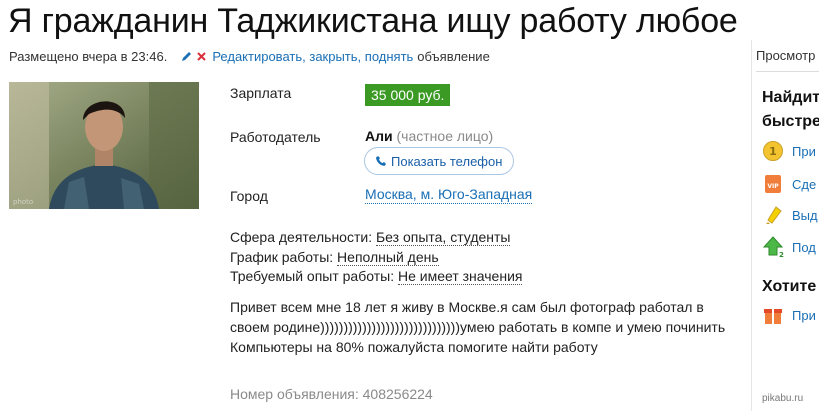 Image resolution: width=819 pixels, height=411 pixels. Describe the element at coordinates (460, 276) in the screenshot. I see `attribute-value: Не имеет значения` at that location.